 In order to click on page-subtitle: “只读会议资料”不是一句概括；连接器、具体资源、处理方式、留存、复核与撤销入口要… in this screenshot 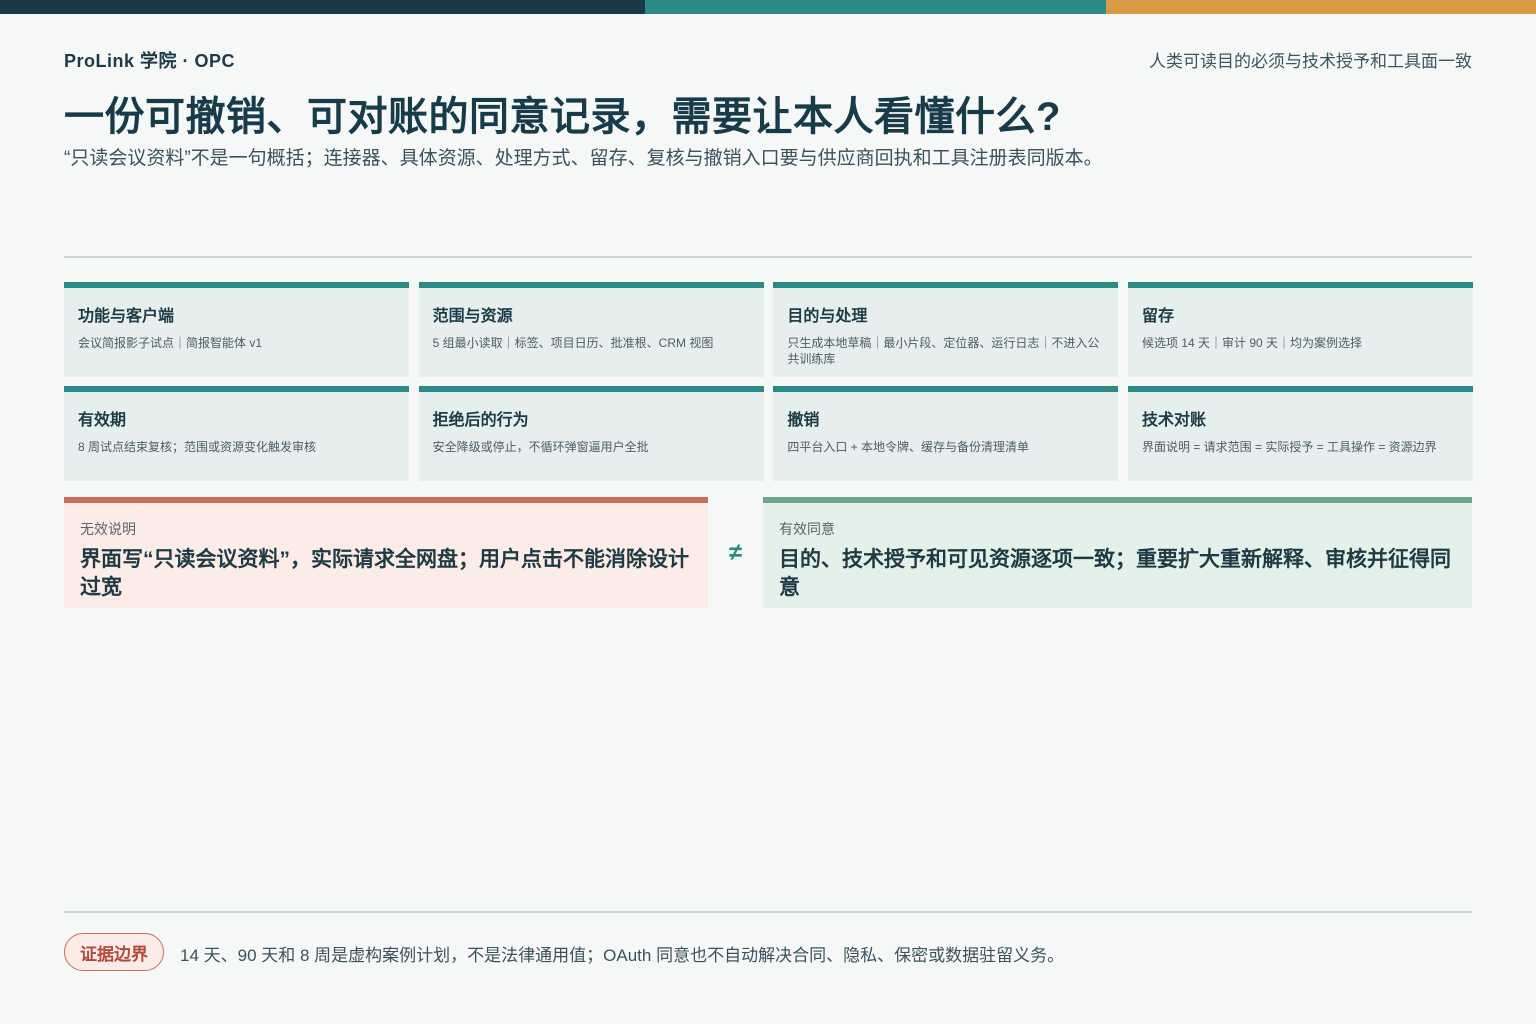, I will do `click(583, 158)`.